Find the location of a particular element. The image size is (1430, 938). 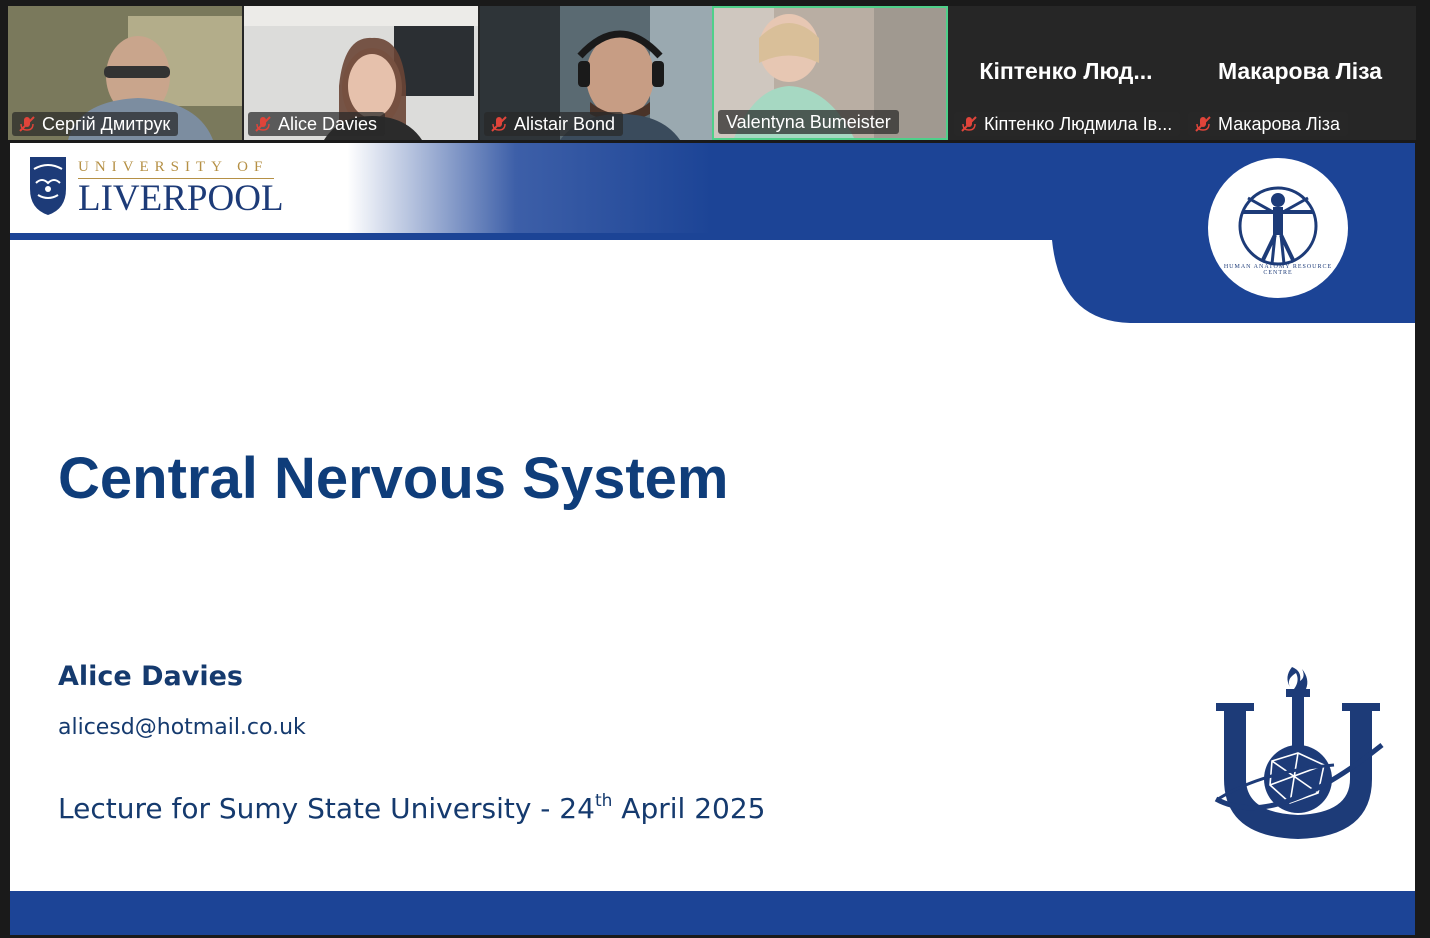

participant-nameplate: Макарова Ліза is located at coordinates (1268, 124).